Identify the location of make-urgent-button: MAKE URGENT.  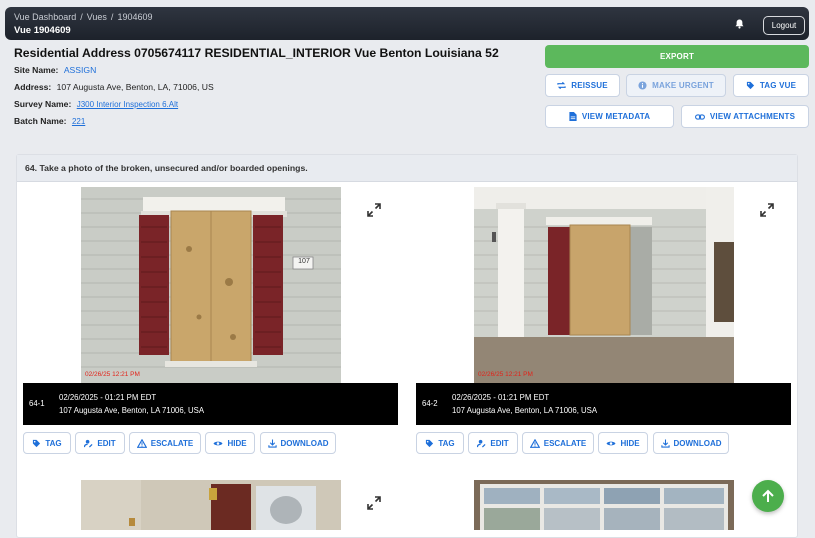
(676, 85).